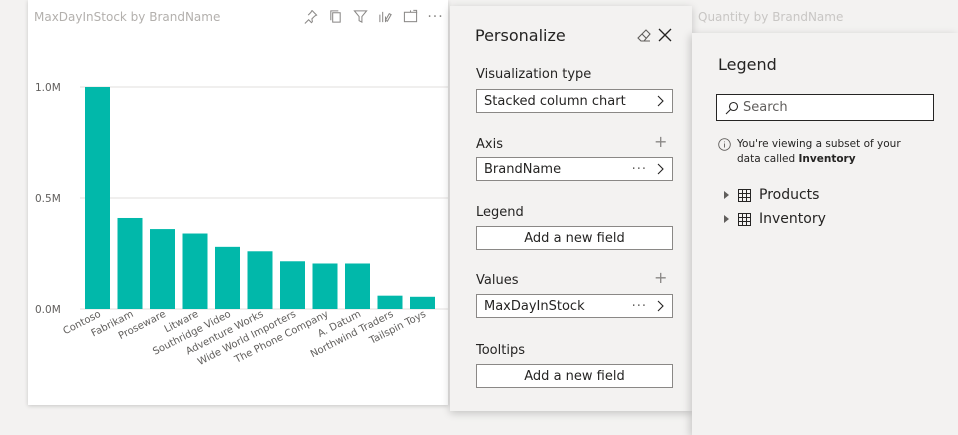  I want to click on close-icon, so click(665, 35).